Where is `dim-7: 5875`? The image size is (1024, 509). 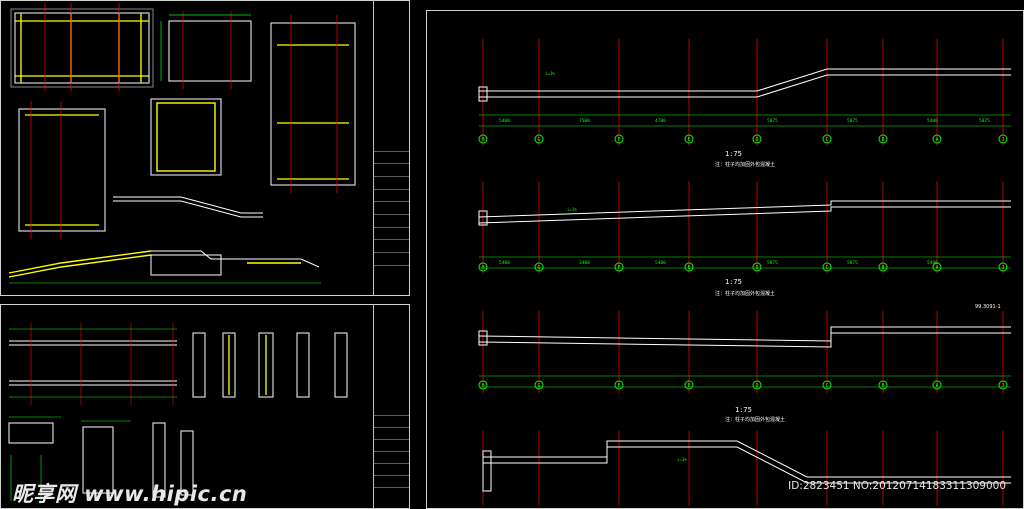
dim-7: 5875 is located at coordinates (984, 121).